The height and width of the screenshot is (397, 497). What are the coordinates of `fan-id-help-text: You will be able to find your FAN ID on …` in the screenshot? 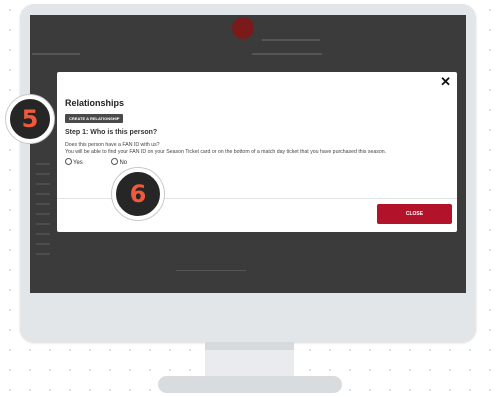 It's located at (226, 152).